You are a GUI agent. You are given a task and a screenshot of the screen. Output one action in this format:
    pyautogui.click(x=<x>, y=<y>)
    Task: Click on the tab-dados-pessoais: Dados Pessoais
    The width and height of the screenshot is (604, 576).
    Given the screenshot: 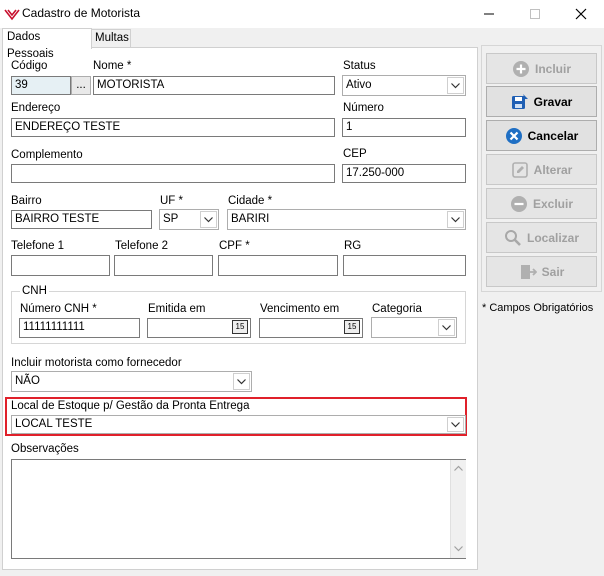 What is the action you would take?
    pyautogui.click(x=47, y=44)
    